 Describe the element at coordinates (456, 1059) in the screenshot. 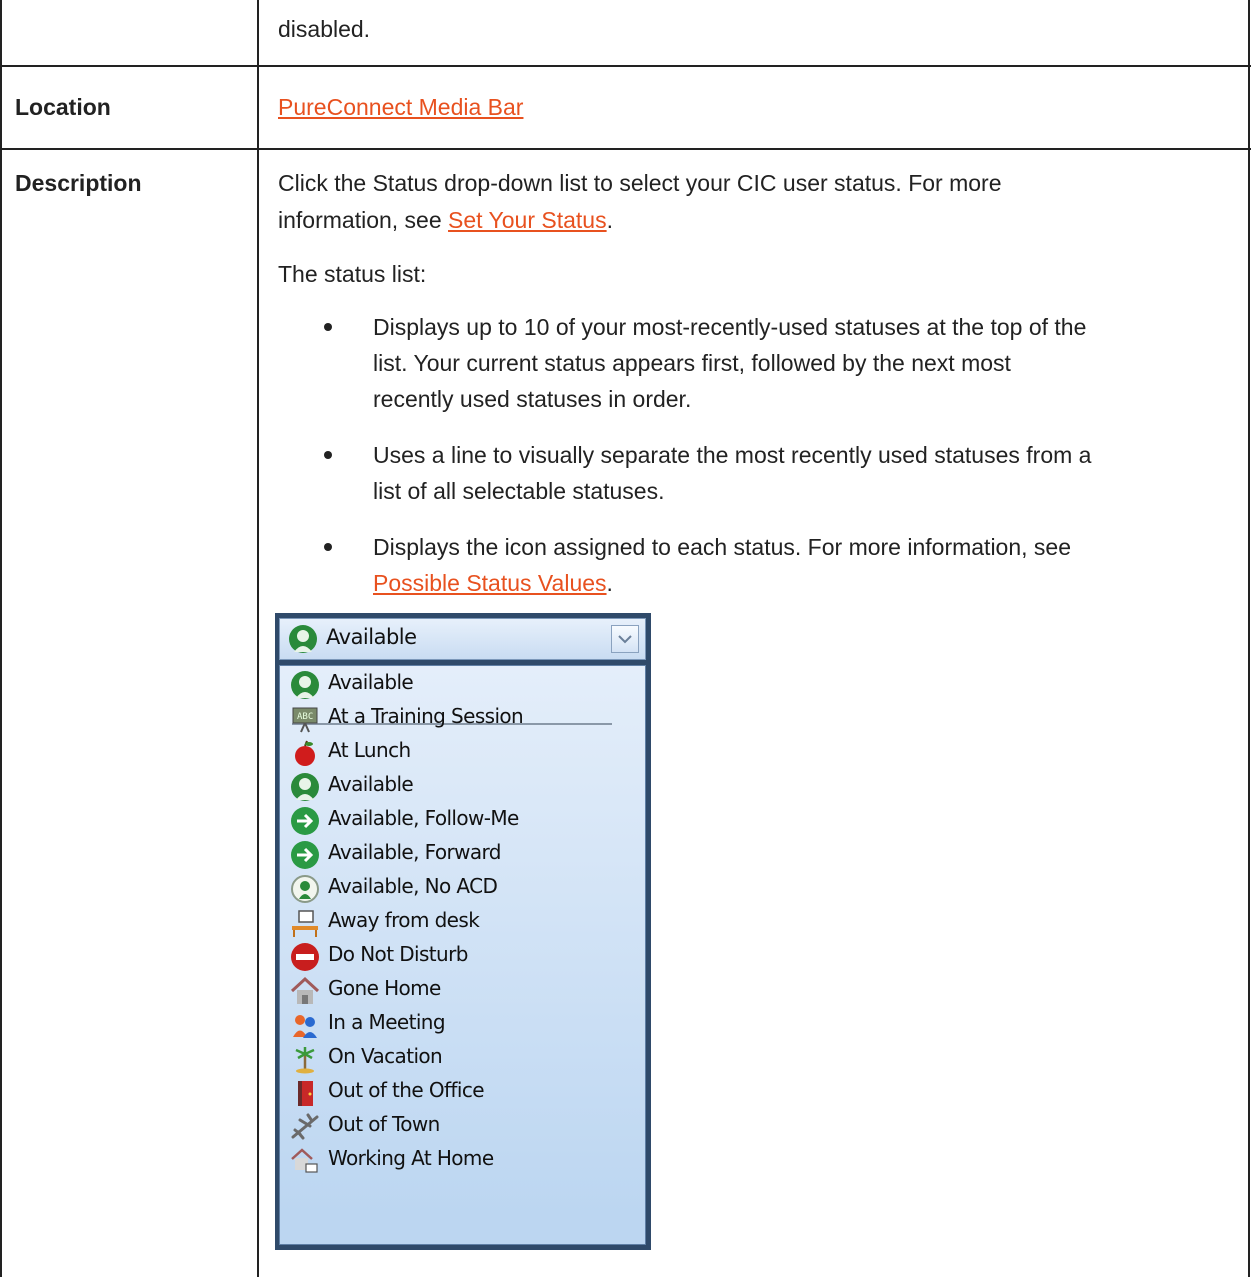

I see `status-list-item: On Vacation` at that location.